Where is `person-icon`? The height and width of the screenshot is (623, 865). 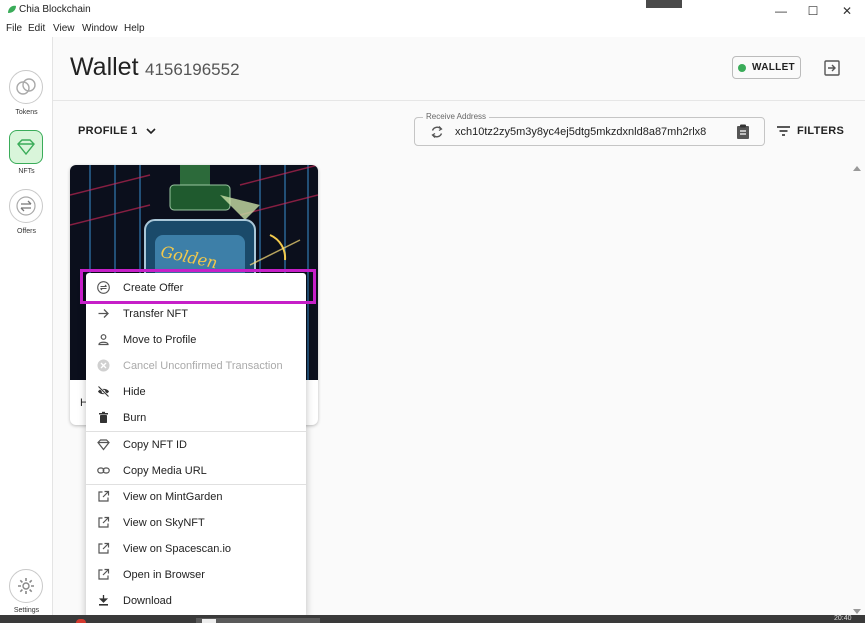
person-icon is located at coordinates (103, 340).